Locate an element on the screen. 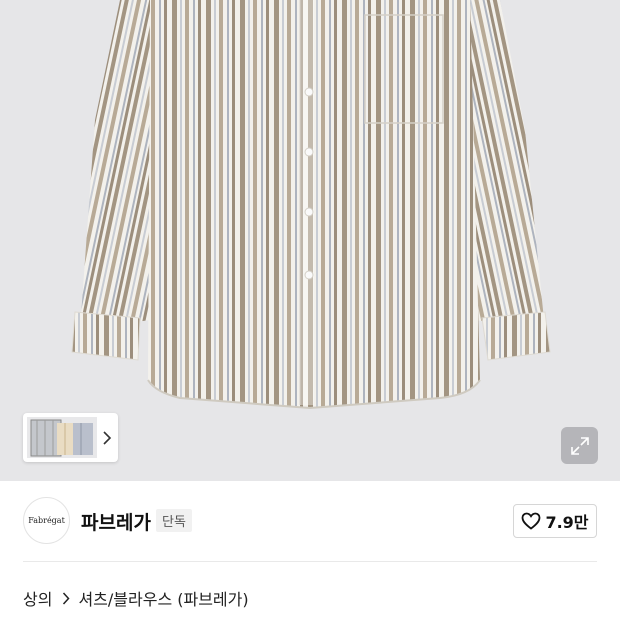  breadcrumb-item-category: 상의 is located at coordinates (37, 598).